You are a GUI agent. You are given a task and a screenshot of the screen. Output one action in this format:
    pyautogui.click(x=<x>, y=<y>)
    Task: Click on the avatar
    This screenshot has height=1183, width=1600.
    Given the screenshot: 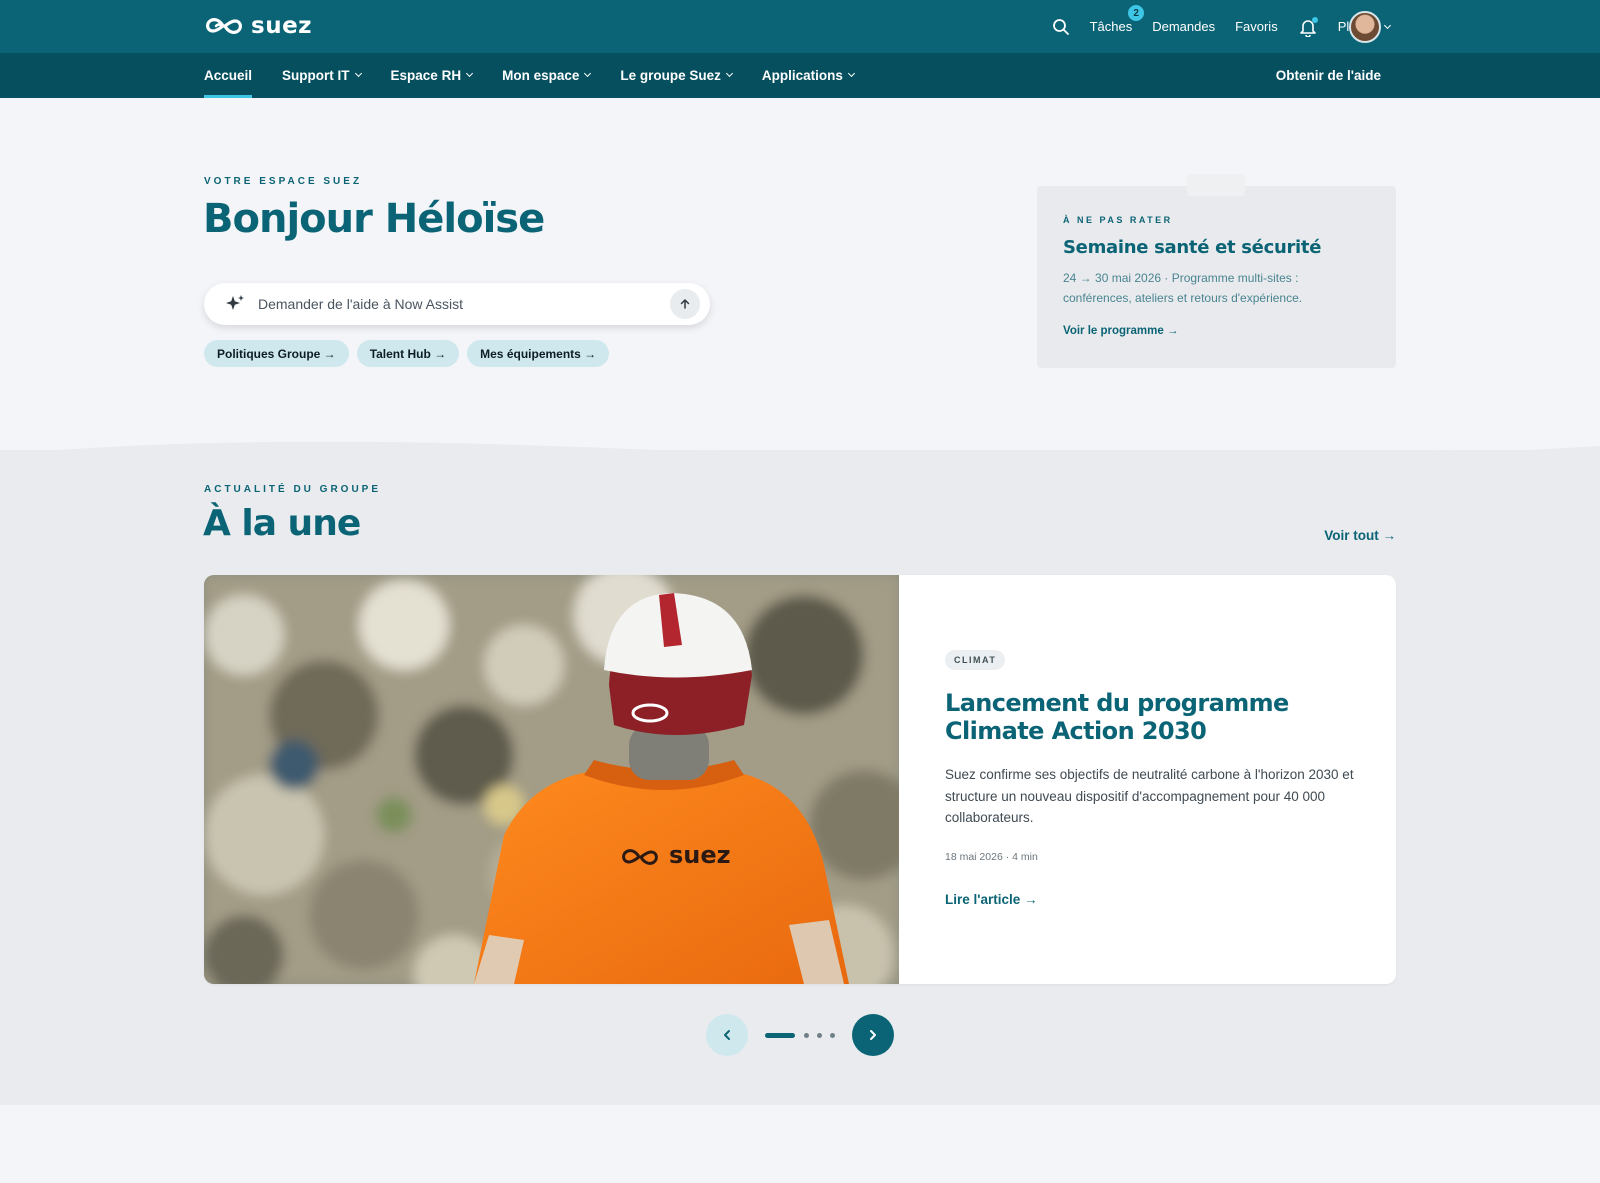 What is the action you would take?
    pyautogui.click(x=1365, y=27)
    